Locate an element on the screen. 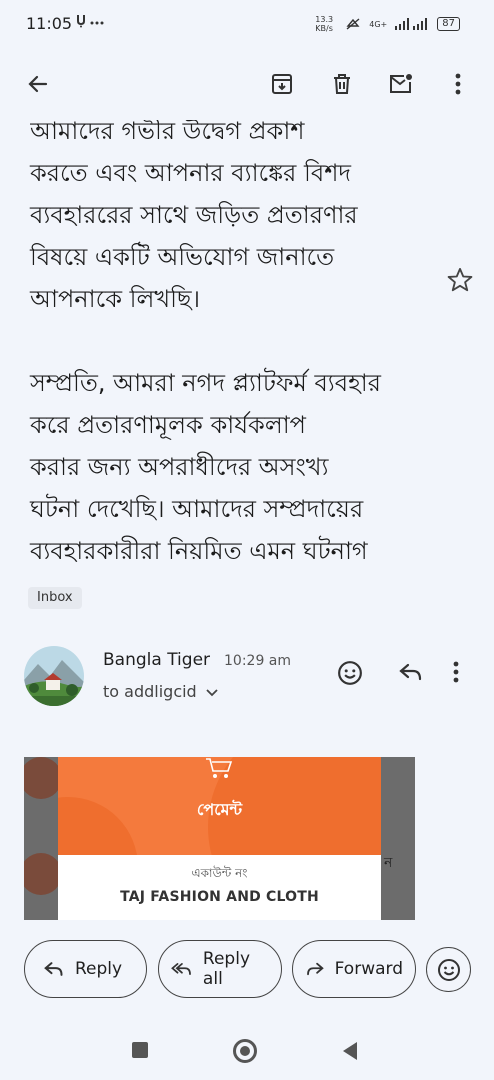 This screenshot has height=1080, width=494. mark-unread-icon is located at coordinates (401, 83).